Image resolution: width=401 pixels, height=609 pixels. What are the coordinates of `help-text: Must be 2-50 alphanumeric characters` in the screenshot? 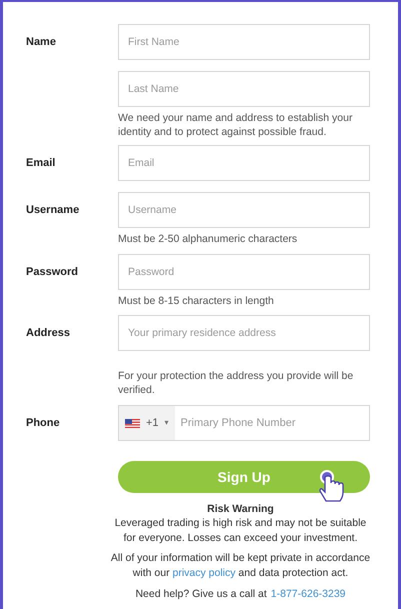 It's located at (208, 239).